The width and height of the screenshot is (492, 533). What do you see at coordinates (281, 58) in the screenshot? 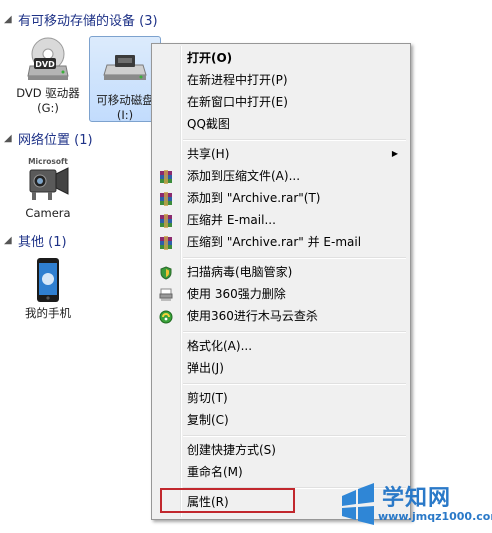
I see `menu-item-open: 打开(O)` at bounding box center [281, 58].